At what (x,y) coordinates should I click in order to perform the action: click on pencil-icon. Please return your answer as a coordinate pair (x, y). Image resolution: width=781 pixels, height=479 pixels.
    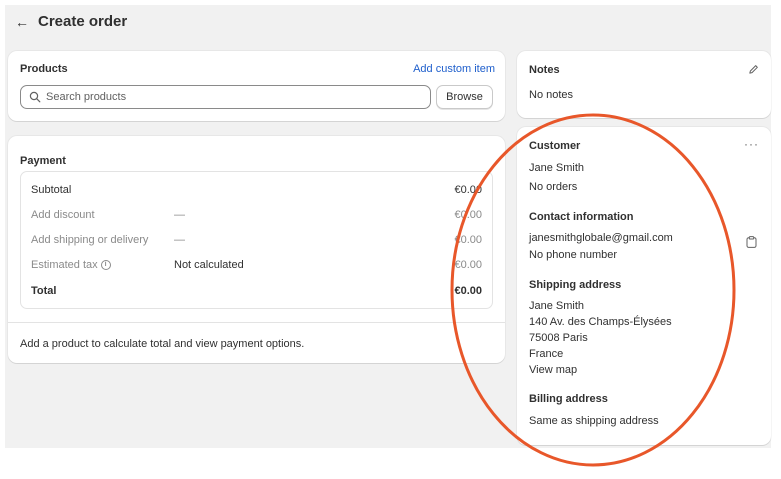
    Looking at the image, I should click on (753, 69).